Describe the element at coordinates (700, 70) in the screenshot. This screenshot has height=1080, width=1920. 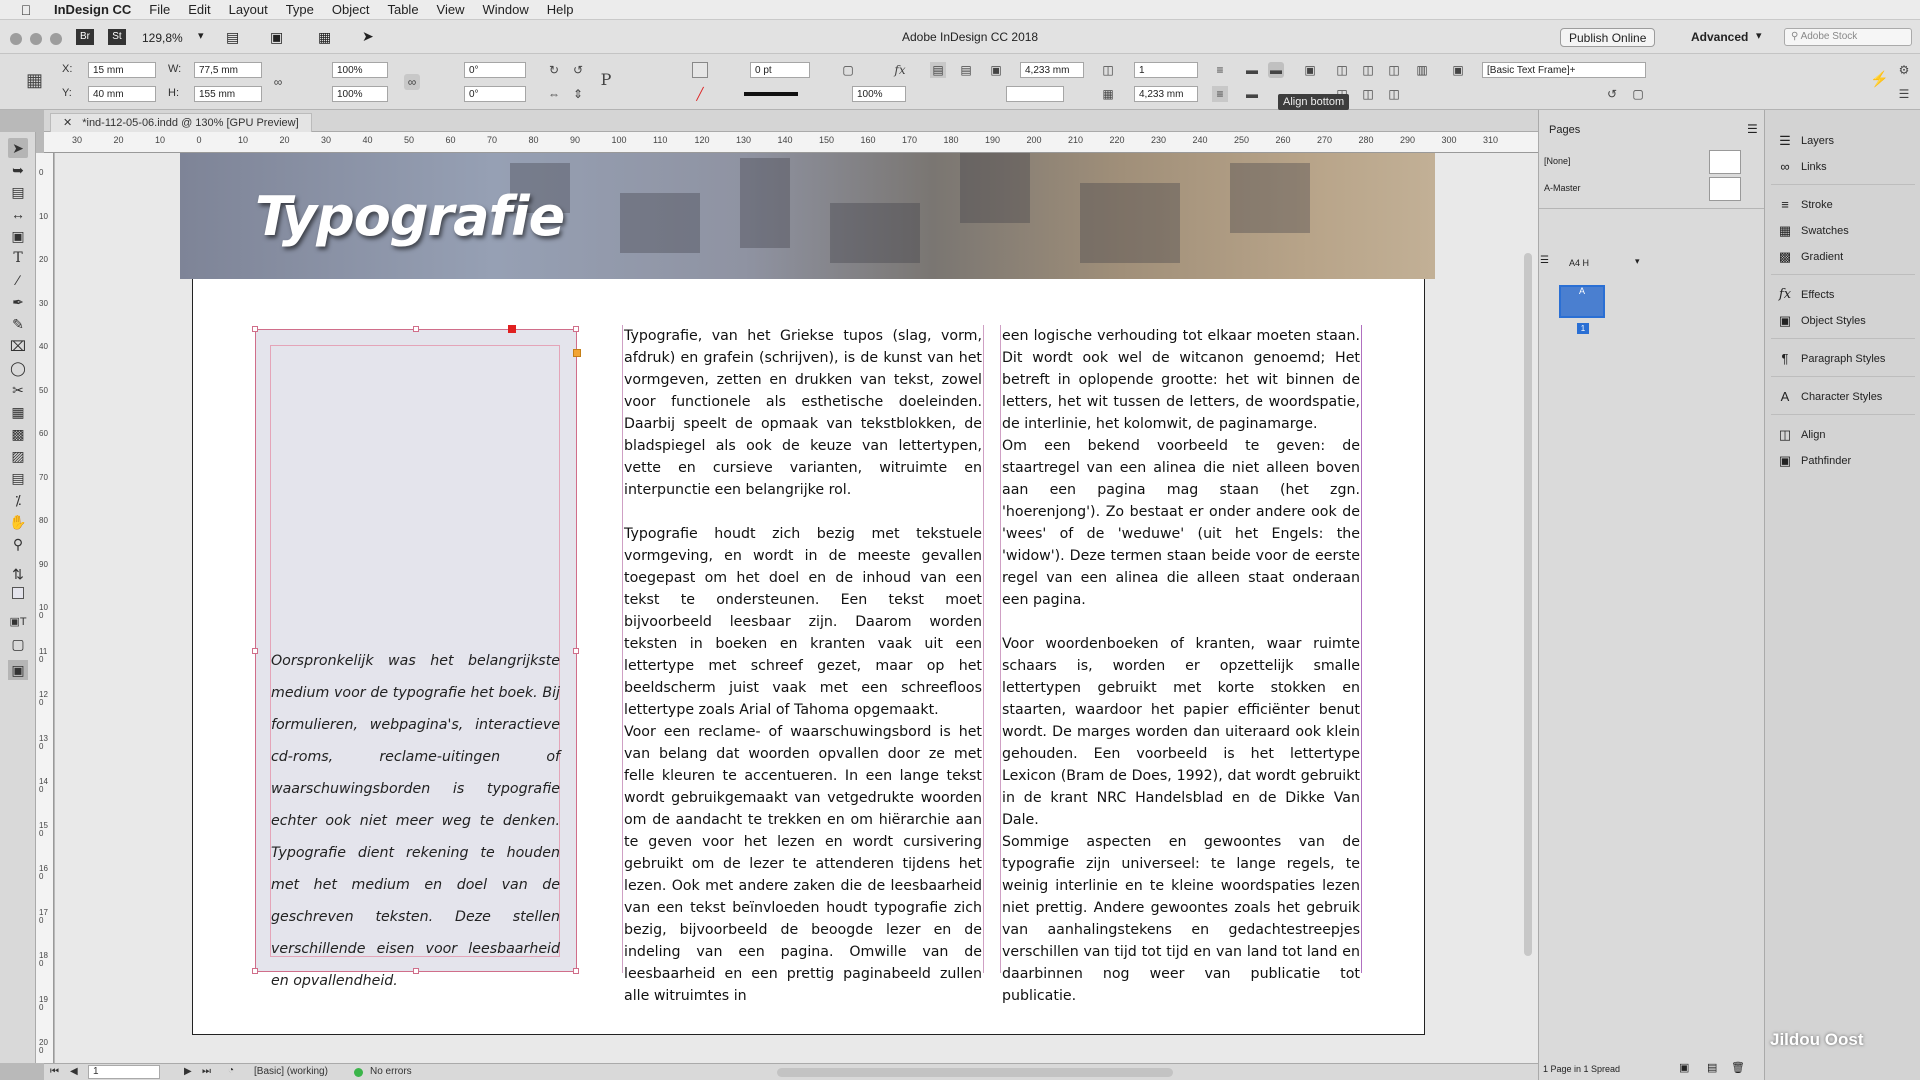
I see `fill-swatch` at that location.